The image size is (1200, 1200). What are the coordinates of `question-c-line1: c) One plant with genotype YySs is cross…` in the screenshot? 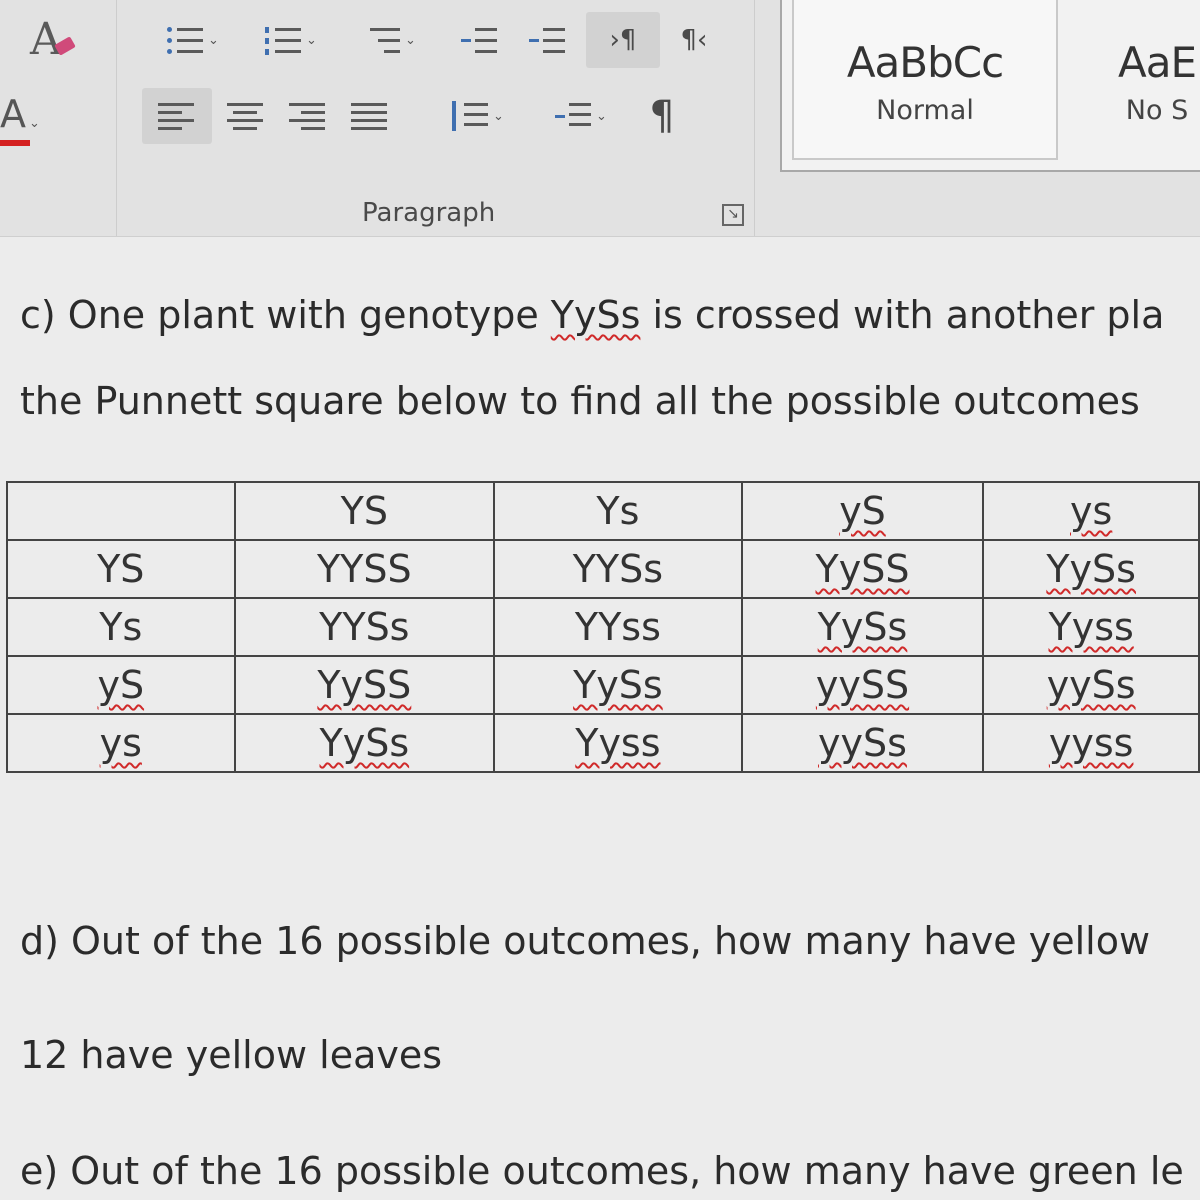 It's located at (592, 315).